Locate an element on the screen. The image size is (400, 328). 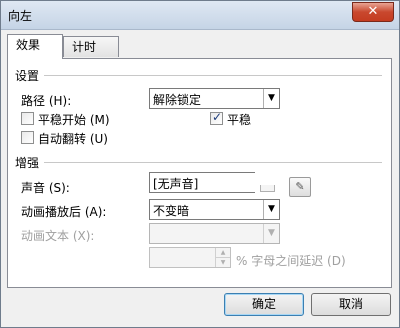
sound-settings-button: ✎ is located at coordinates (300, 187).